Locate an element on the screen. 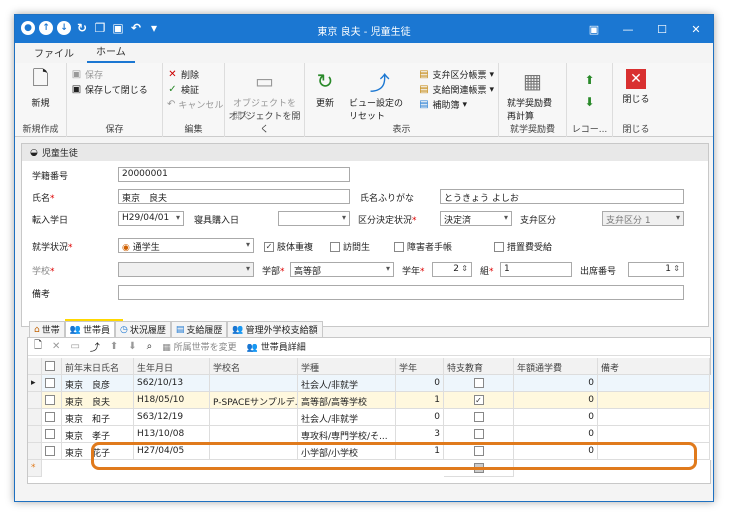 The image size is (730, 518). table-row: ▸ 東京 良彦 S62/10/13 社会人/非就学 0 0 is located at coordinates (370, 383).